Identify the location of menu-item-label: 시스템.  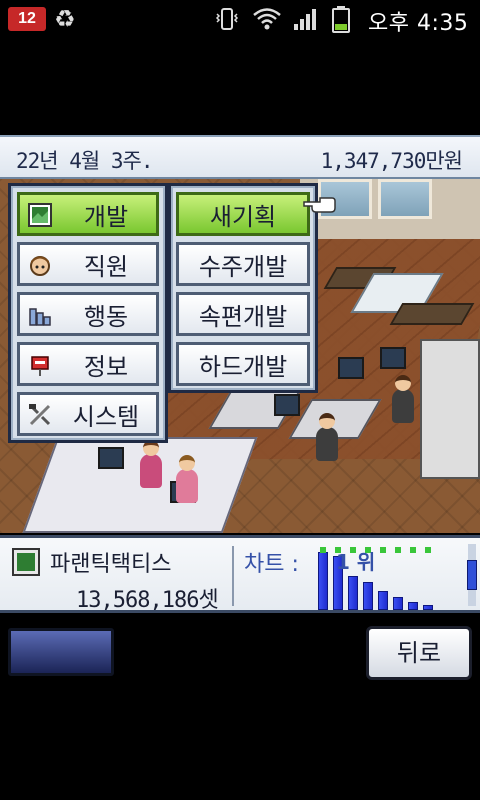
(106, 416).